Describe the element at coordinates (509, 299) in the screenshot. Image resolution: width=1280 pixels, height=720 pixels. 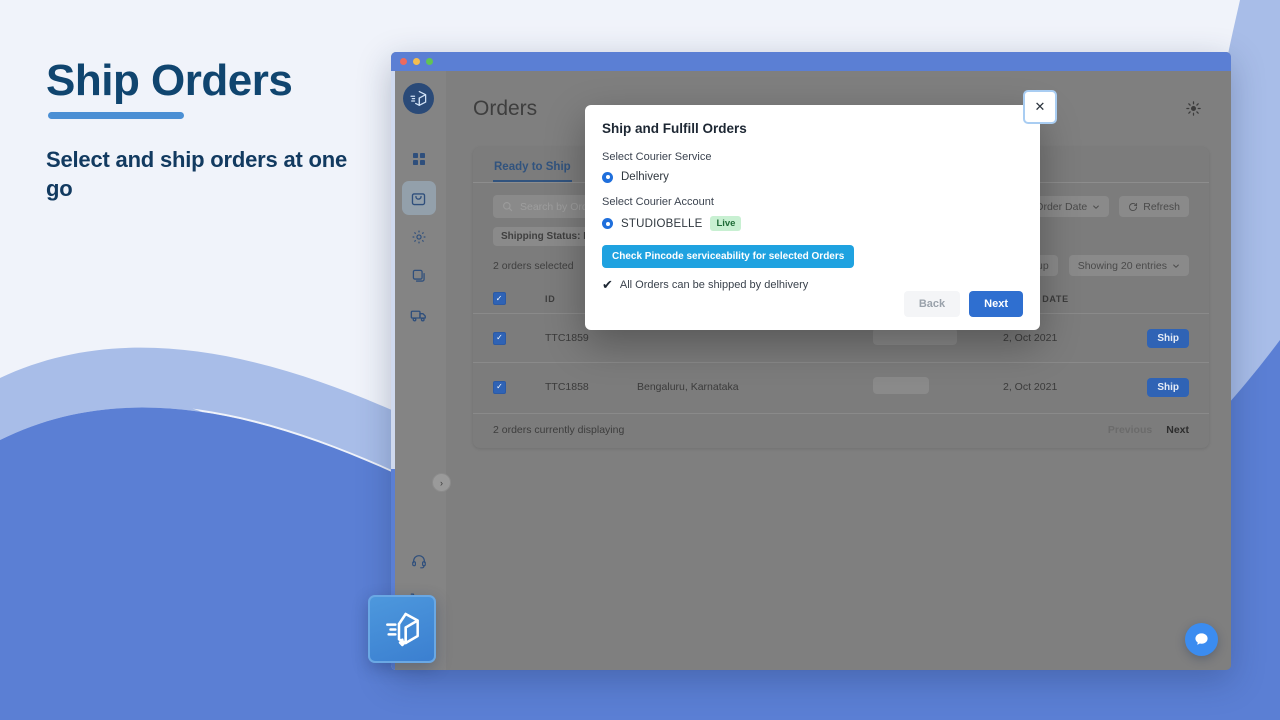
I see `select-all-header: ✓` at that location.